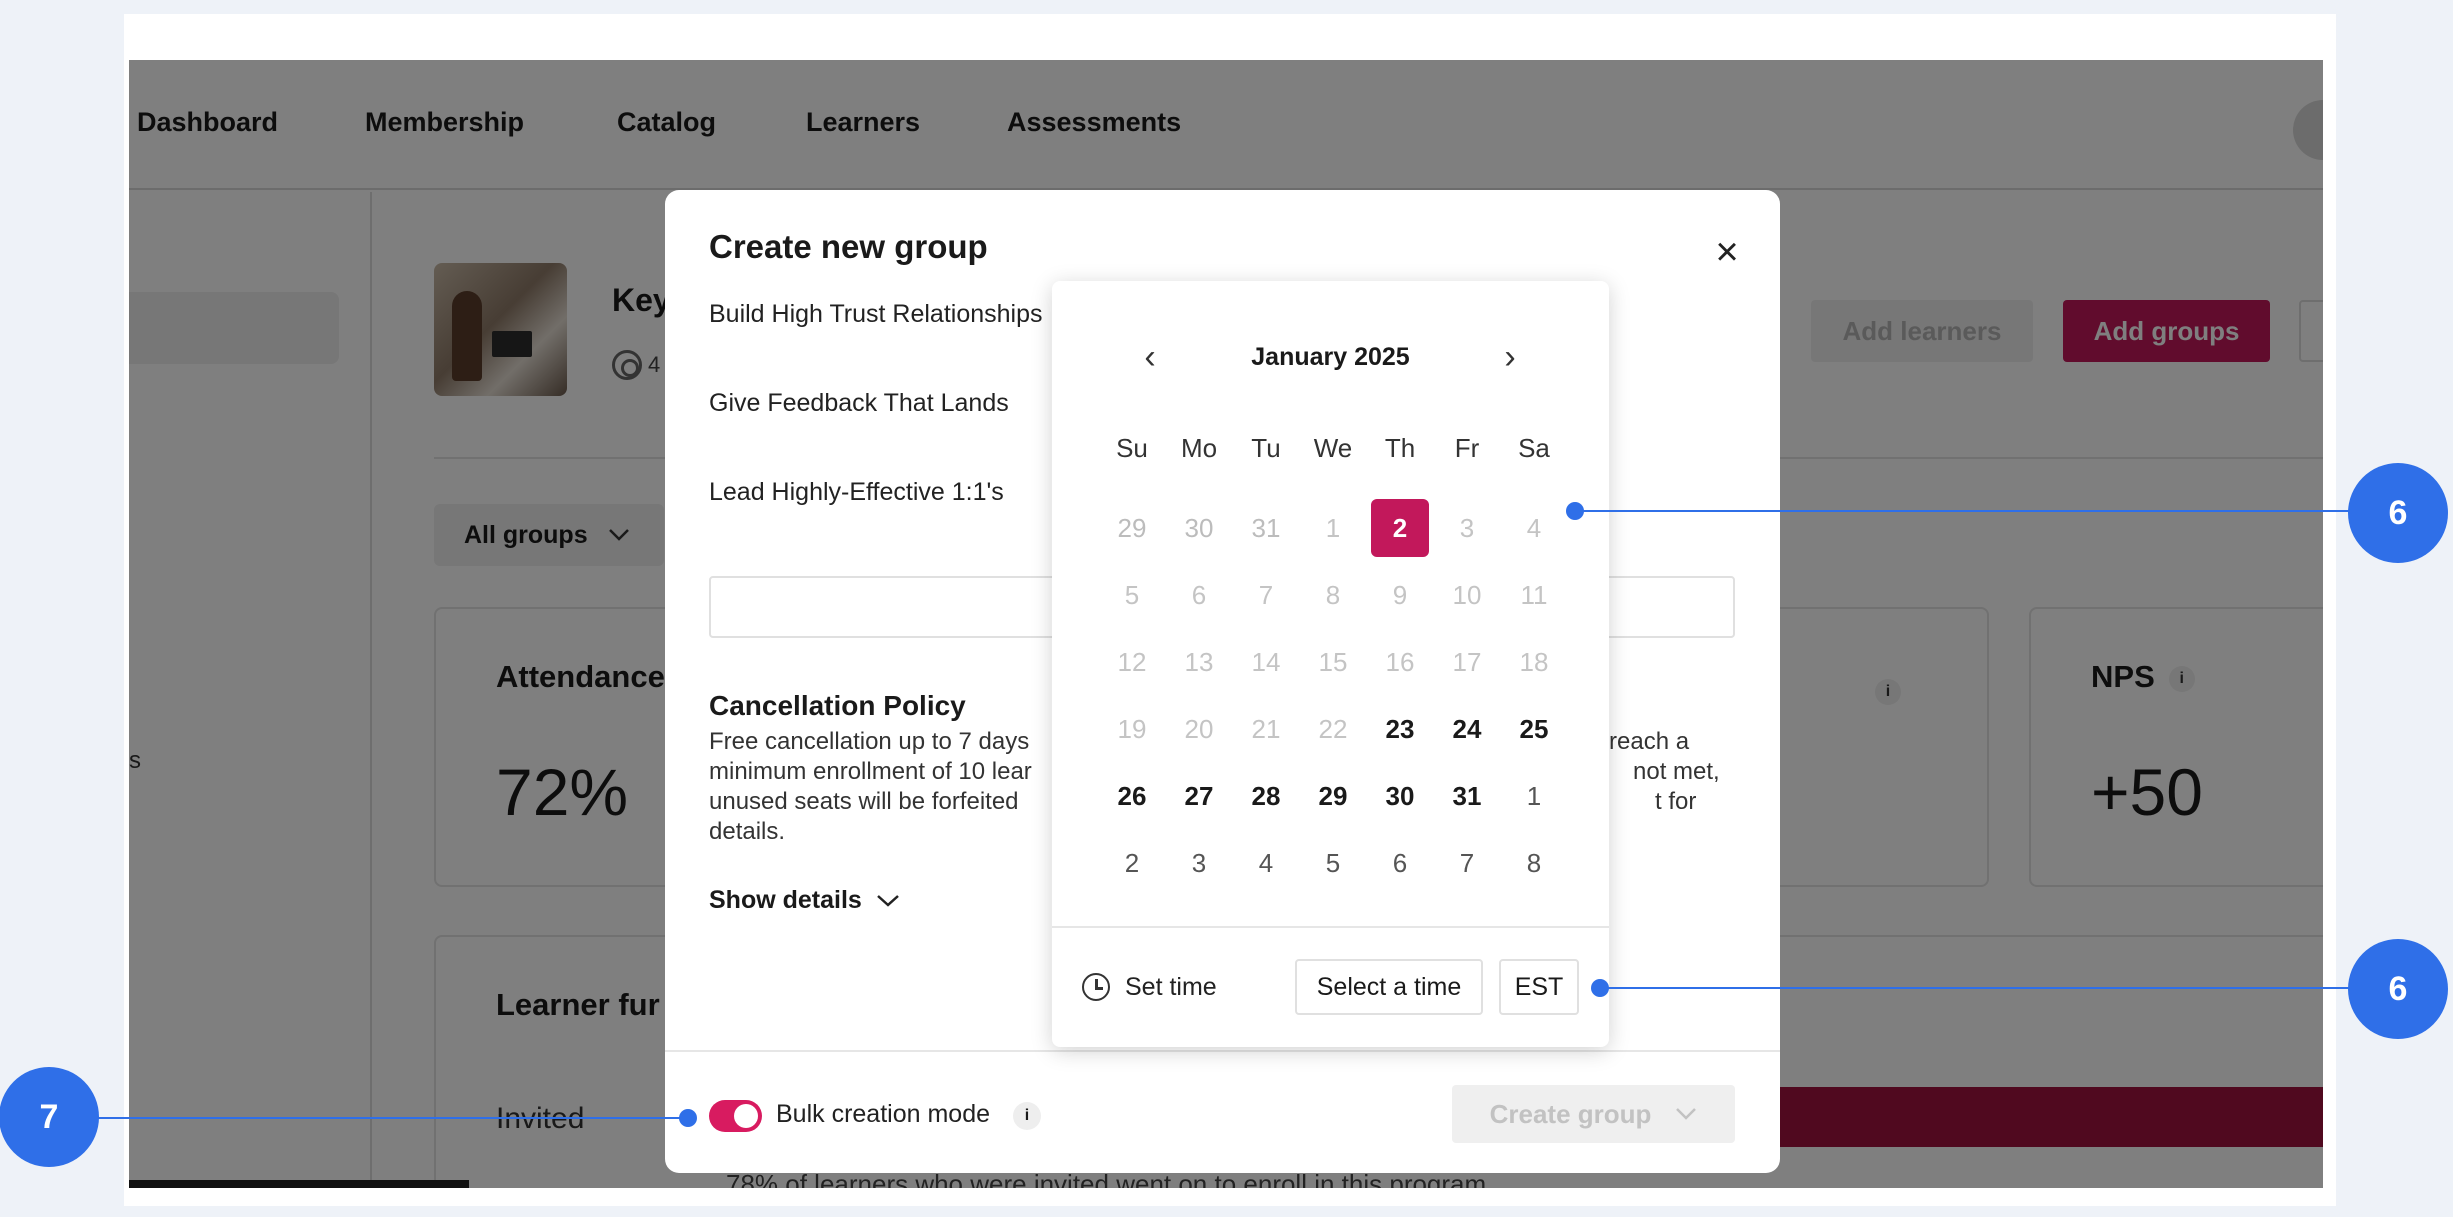 The height and width of the screenshot is (1217, 2453). I want to click on cancellation-policy-title: Cancellation Policy, so click(837, 705).